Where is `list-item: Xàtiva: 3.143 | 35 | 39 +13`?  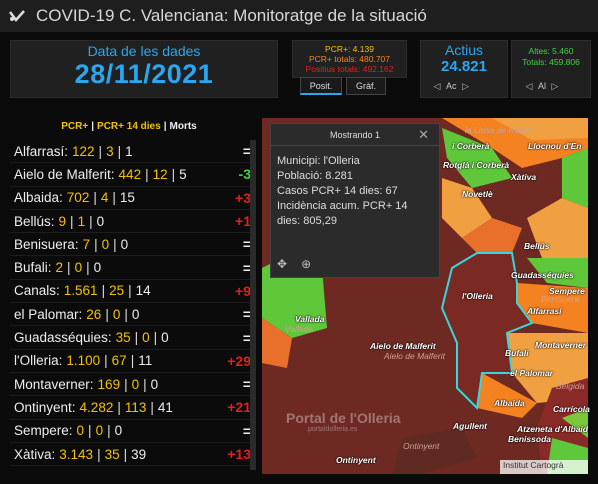 list-item: Xàtiva: 3.143 | 35 | 39 +13 is located at coordinates (132, 455).